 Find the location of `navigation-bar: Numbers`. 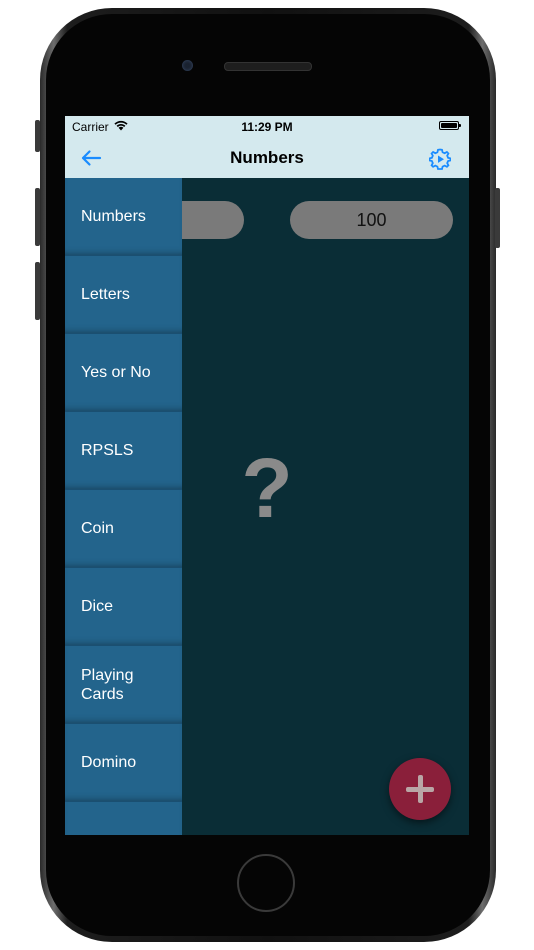

navigation-bar: Numbers is located at coordinates (267, 157).